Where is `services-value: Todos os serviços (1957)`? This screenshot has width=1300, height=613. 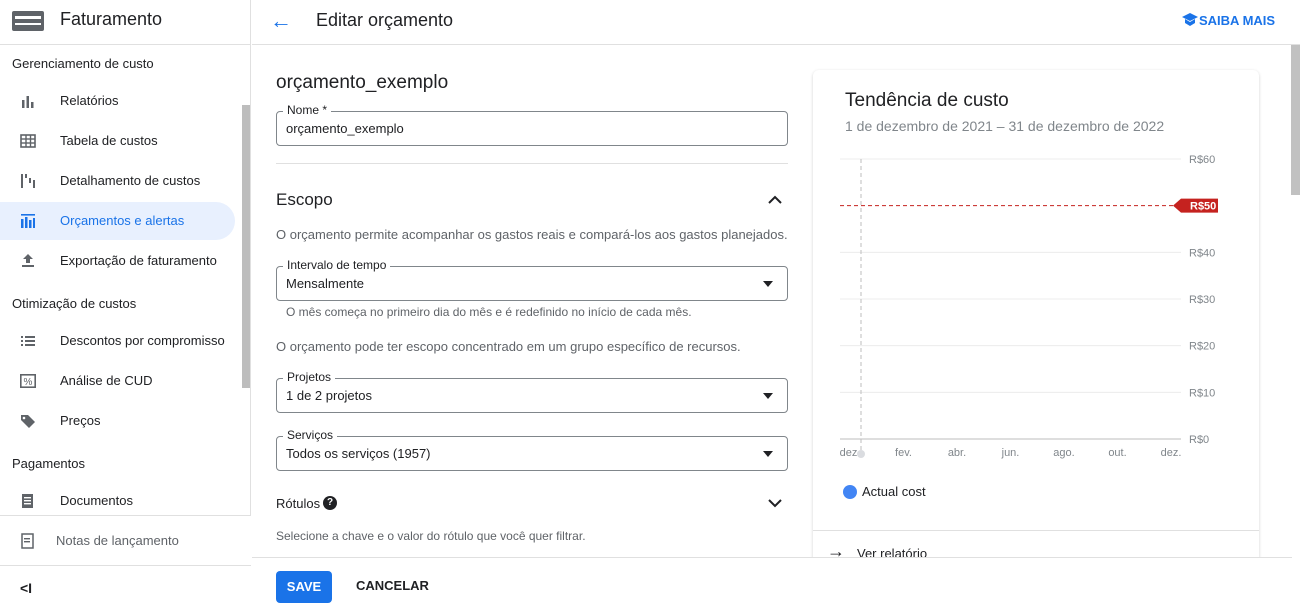 services-value: Todos os serviços (1957) is located at coordinates (358, 453).